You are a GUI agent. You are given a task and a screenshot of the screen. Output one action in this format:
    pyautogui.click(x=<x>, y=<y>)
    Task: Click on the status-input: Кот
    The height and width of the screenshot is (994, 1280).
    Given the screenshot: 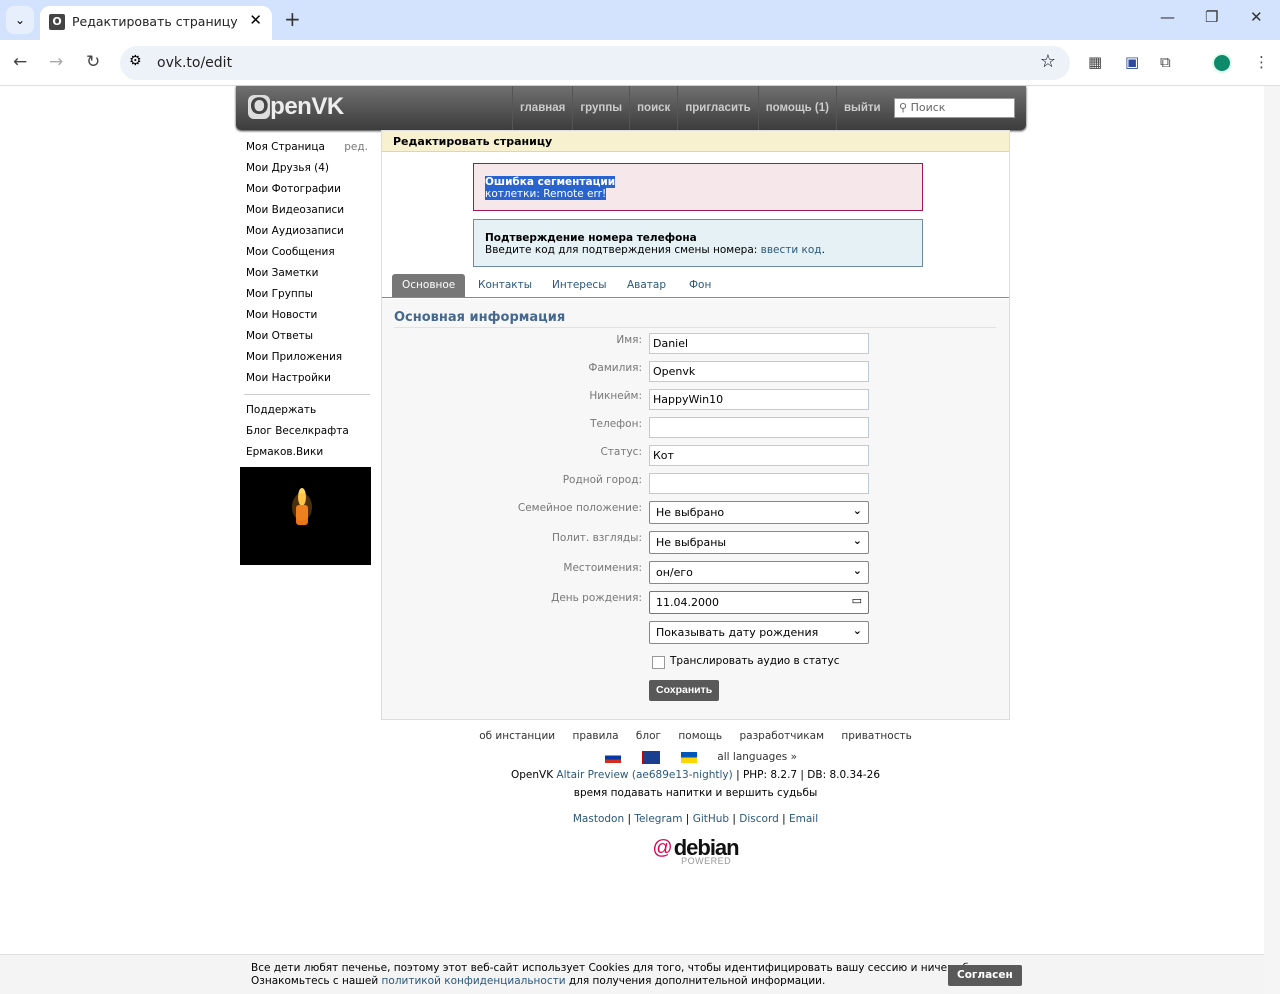 What is the action you would take?
    pyautogui.click(x=759, y=455)
    